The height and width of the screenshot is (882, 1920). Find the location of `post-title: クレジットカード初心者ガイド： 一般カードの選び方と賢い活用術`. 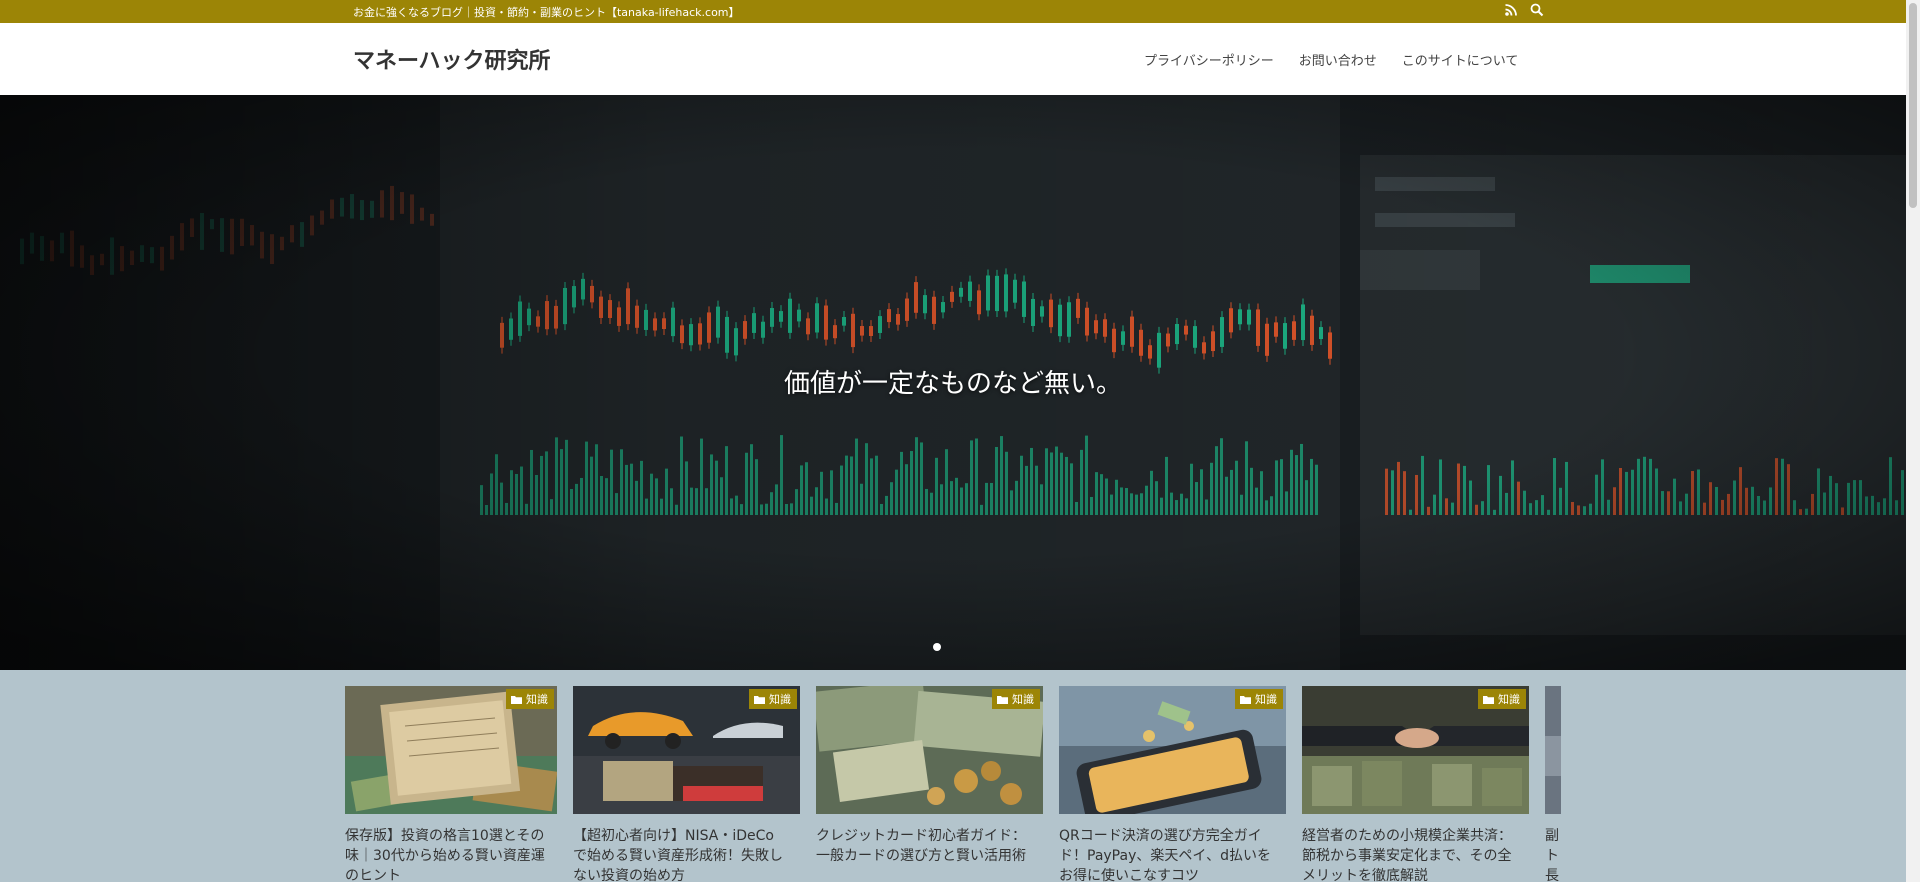

post-title: クレジットカード初心者ガイド： 一般カードの選び方と賢い活用術 is located at coordinates (929, 846).